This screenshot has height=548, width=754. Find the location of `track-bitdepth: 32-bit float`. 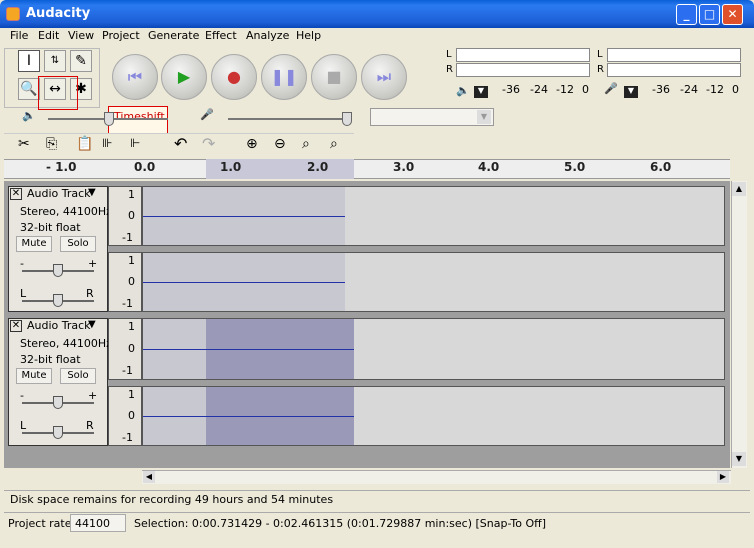

track-bitdepth: 32-bit float is located at coordinates (50, 227).